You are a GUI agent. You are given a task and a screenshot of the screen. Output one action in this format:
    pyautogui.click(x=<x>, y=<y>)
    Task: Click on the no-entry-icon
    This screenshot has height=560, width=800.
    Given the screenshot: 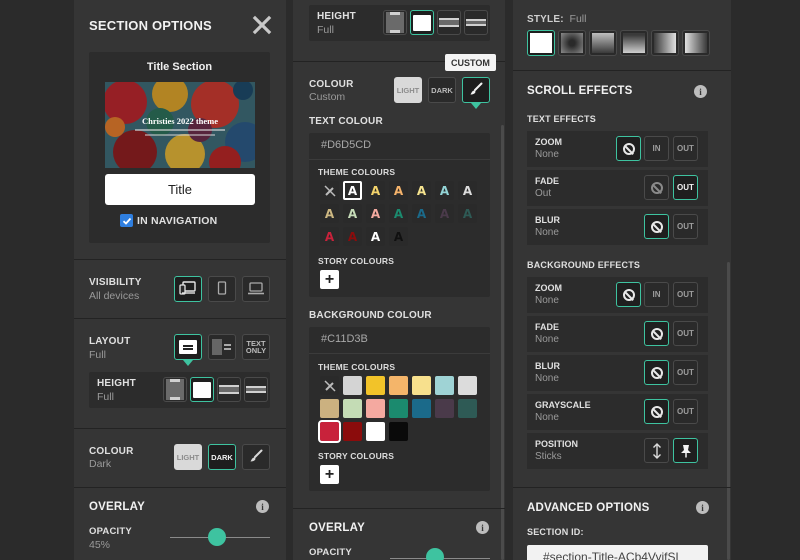 What is the action you would take?
    pyautogui.click(x=656, y=411)
    